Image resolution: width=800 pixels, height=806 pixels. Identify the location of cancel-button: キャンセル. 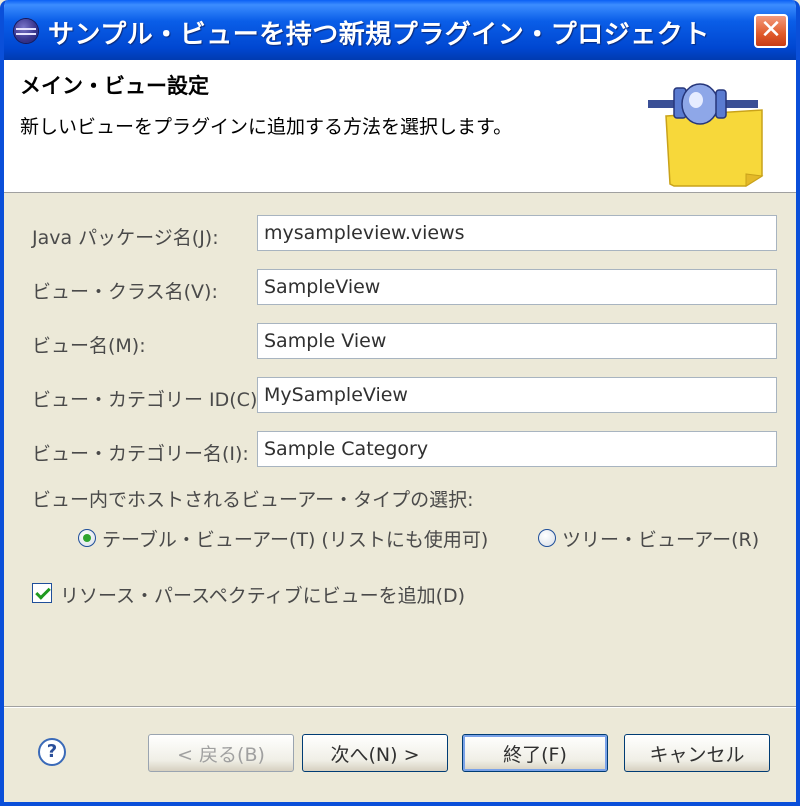
(697, 753).